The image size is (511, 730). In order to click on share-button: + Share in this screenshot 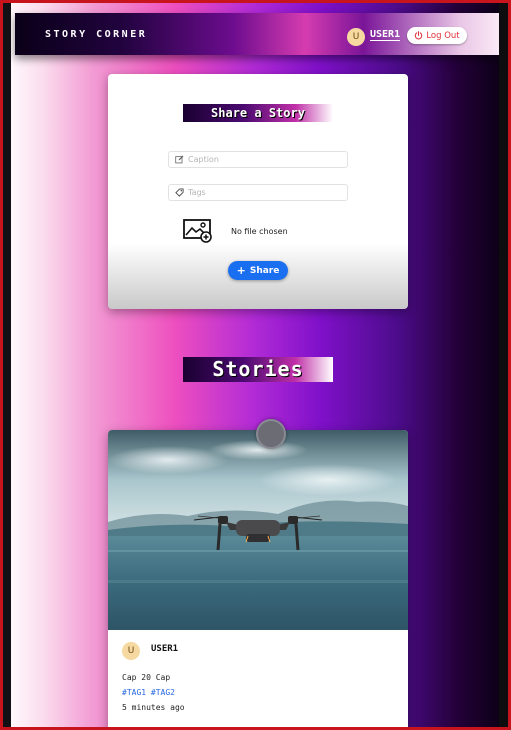, I will do `click(258, 270)`.